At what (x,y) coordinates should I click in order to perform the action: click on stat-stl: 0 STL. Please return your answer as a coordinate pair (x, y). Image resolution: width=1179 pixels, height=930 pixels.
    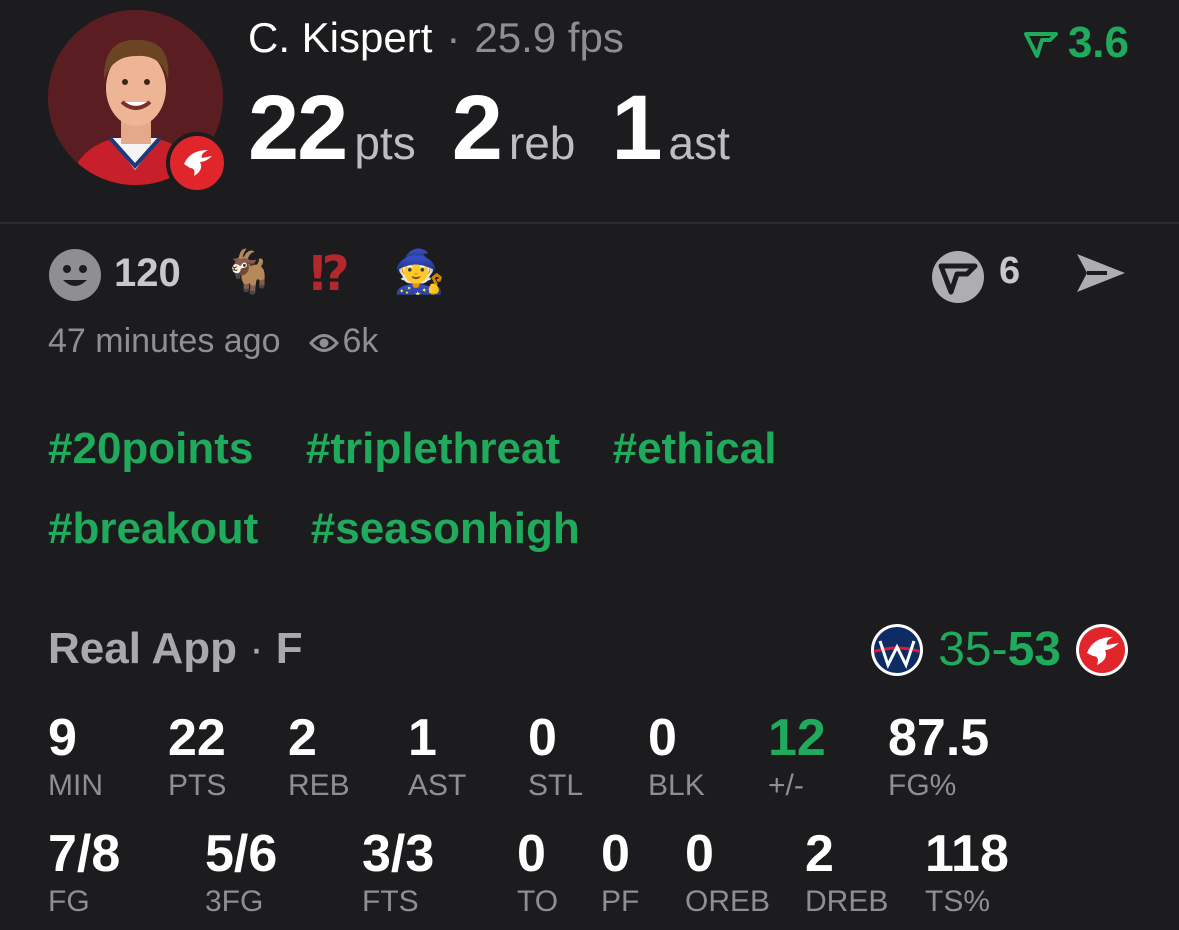
    Looking at the image, I should click on (555, 758).